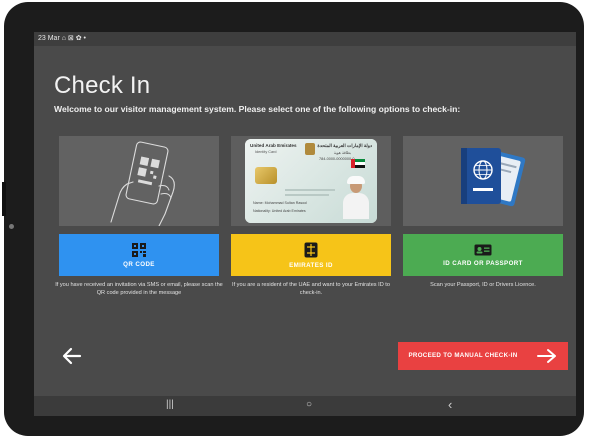 The image size is (593, 439). What do you see at coordinates (546, 356) in the screenshot?
I see `arrow-right-icon` at bounding box center [546, 356].